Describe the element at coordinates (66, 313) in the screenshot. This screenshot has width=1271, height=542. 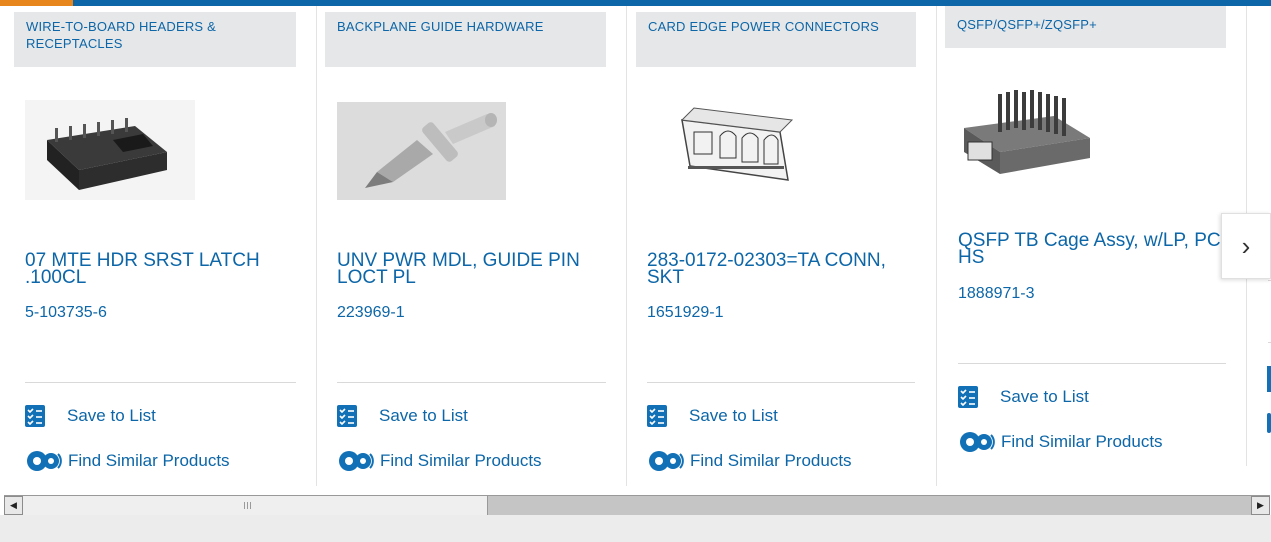
I see `part-number: 5-103735-6` at that location.